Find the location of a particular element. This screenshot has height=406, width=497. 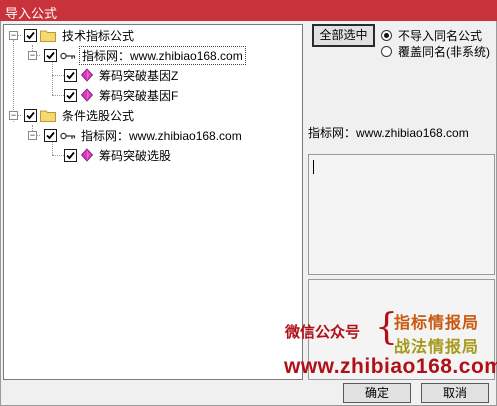

tree-node-formula: 筹码突破基因Z is located at coordinates (122, 75).